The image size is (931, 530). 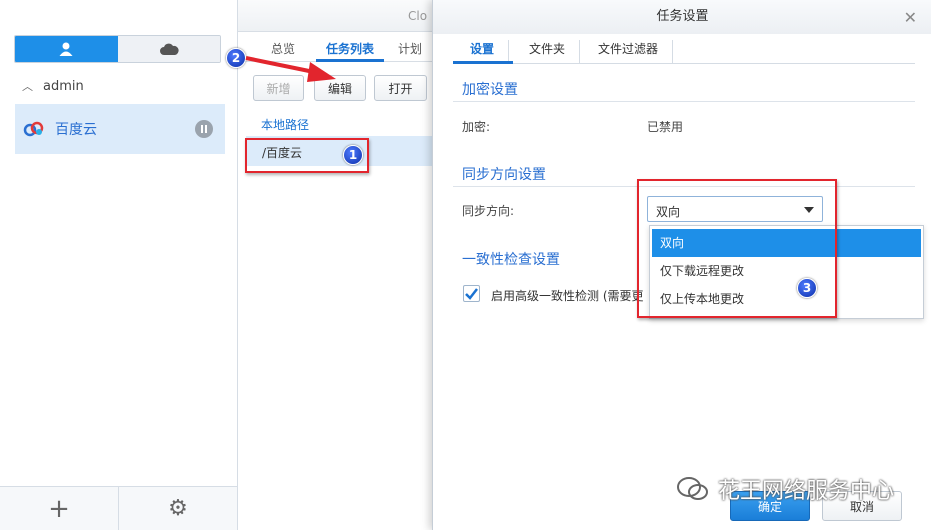 I want to click on sidebar-item-baidu: 百度云, so click(x=120, y=129).